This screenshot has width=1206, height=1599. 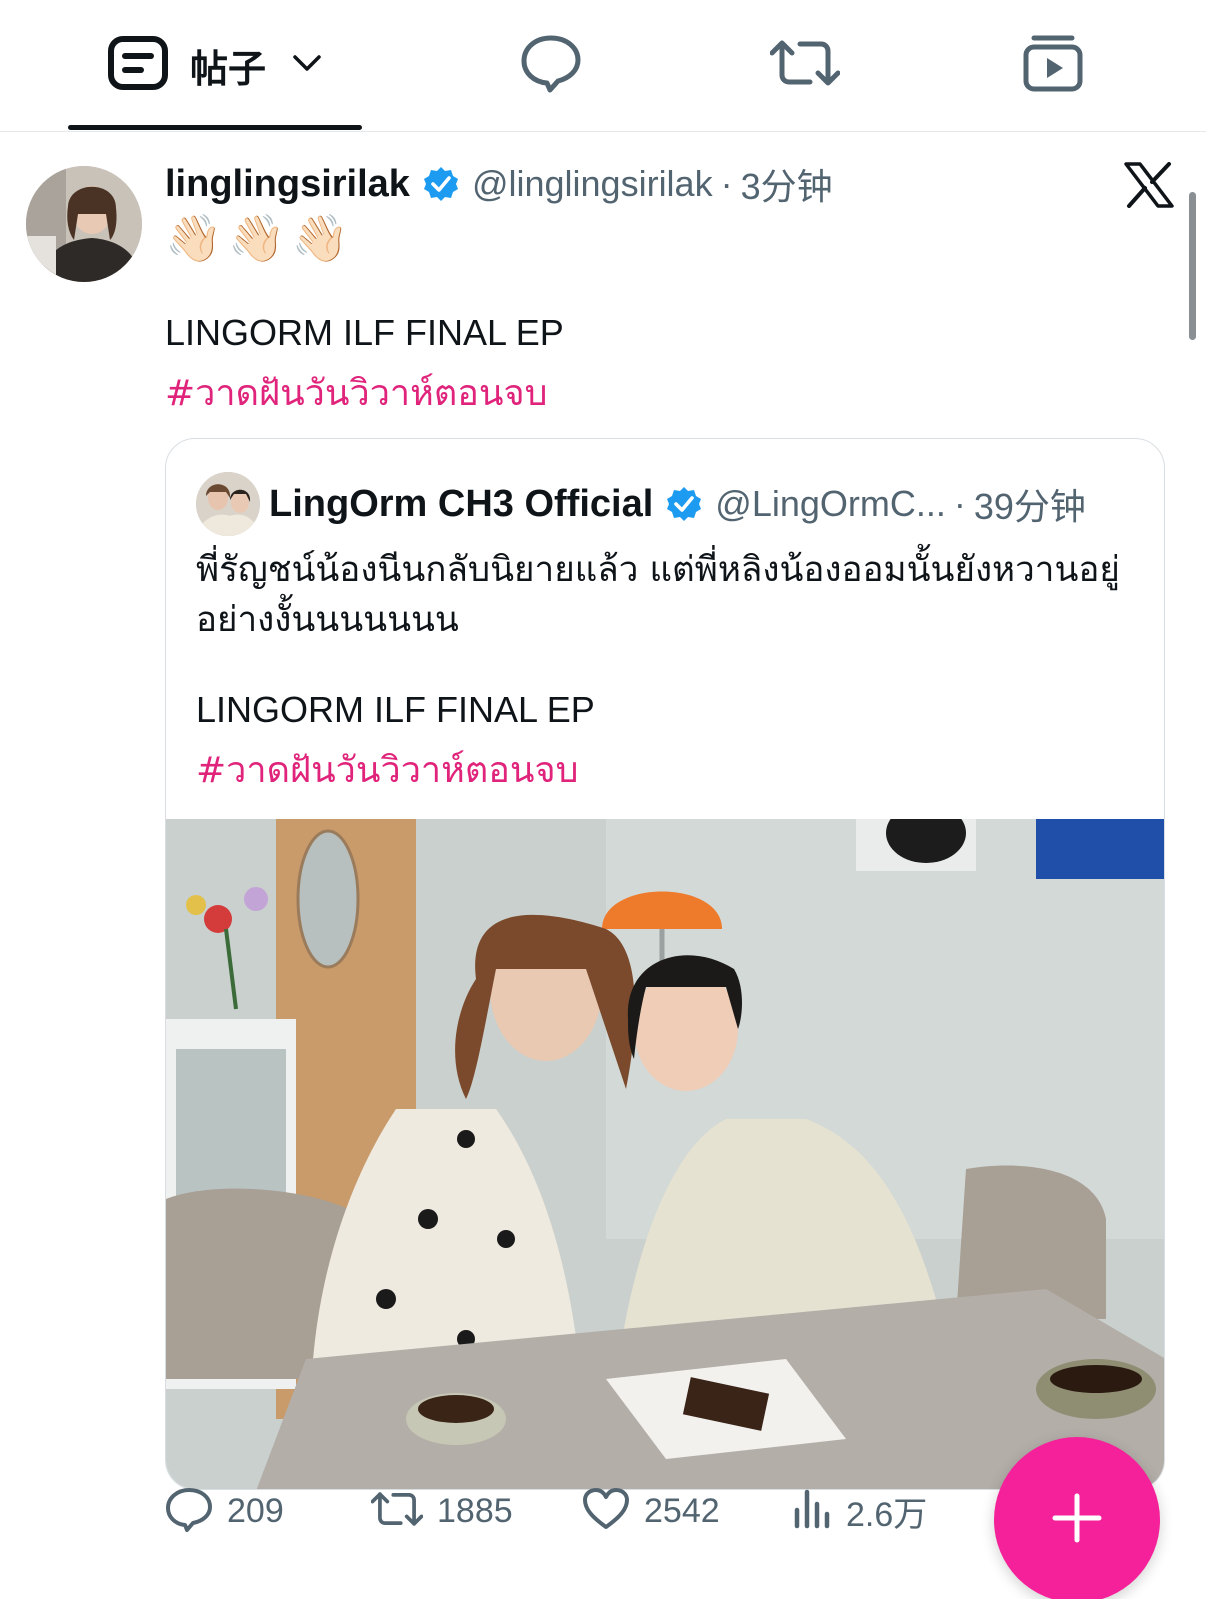 What do you see at coordinates (887, 1514) in the screenshot?
I see `views-count: 2.6万` at bounding box center [887, 1514].